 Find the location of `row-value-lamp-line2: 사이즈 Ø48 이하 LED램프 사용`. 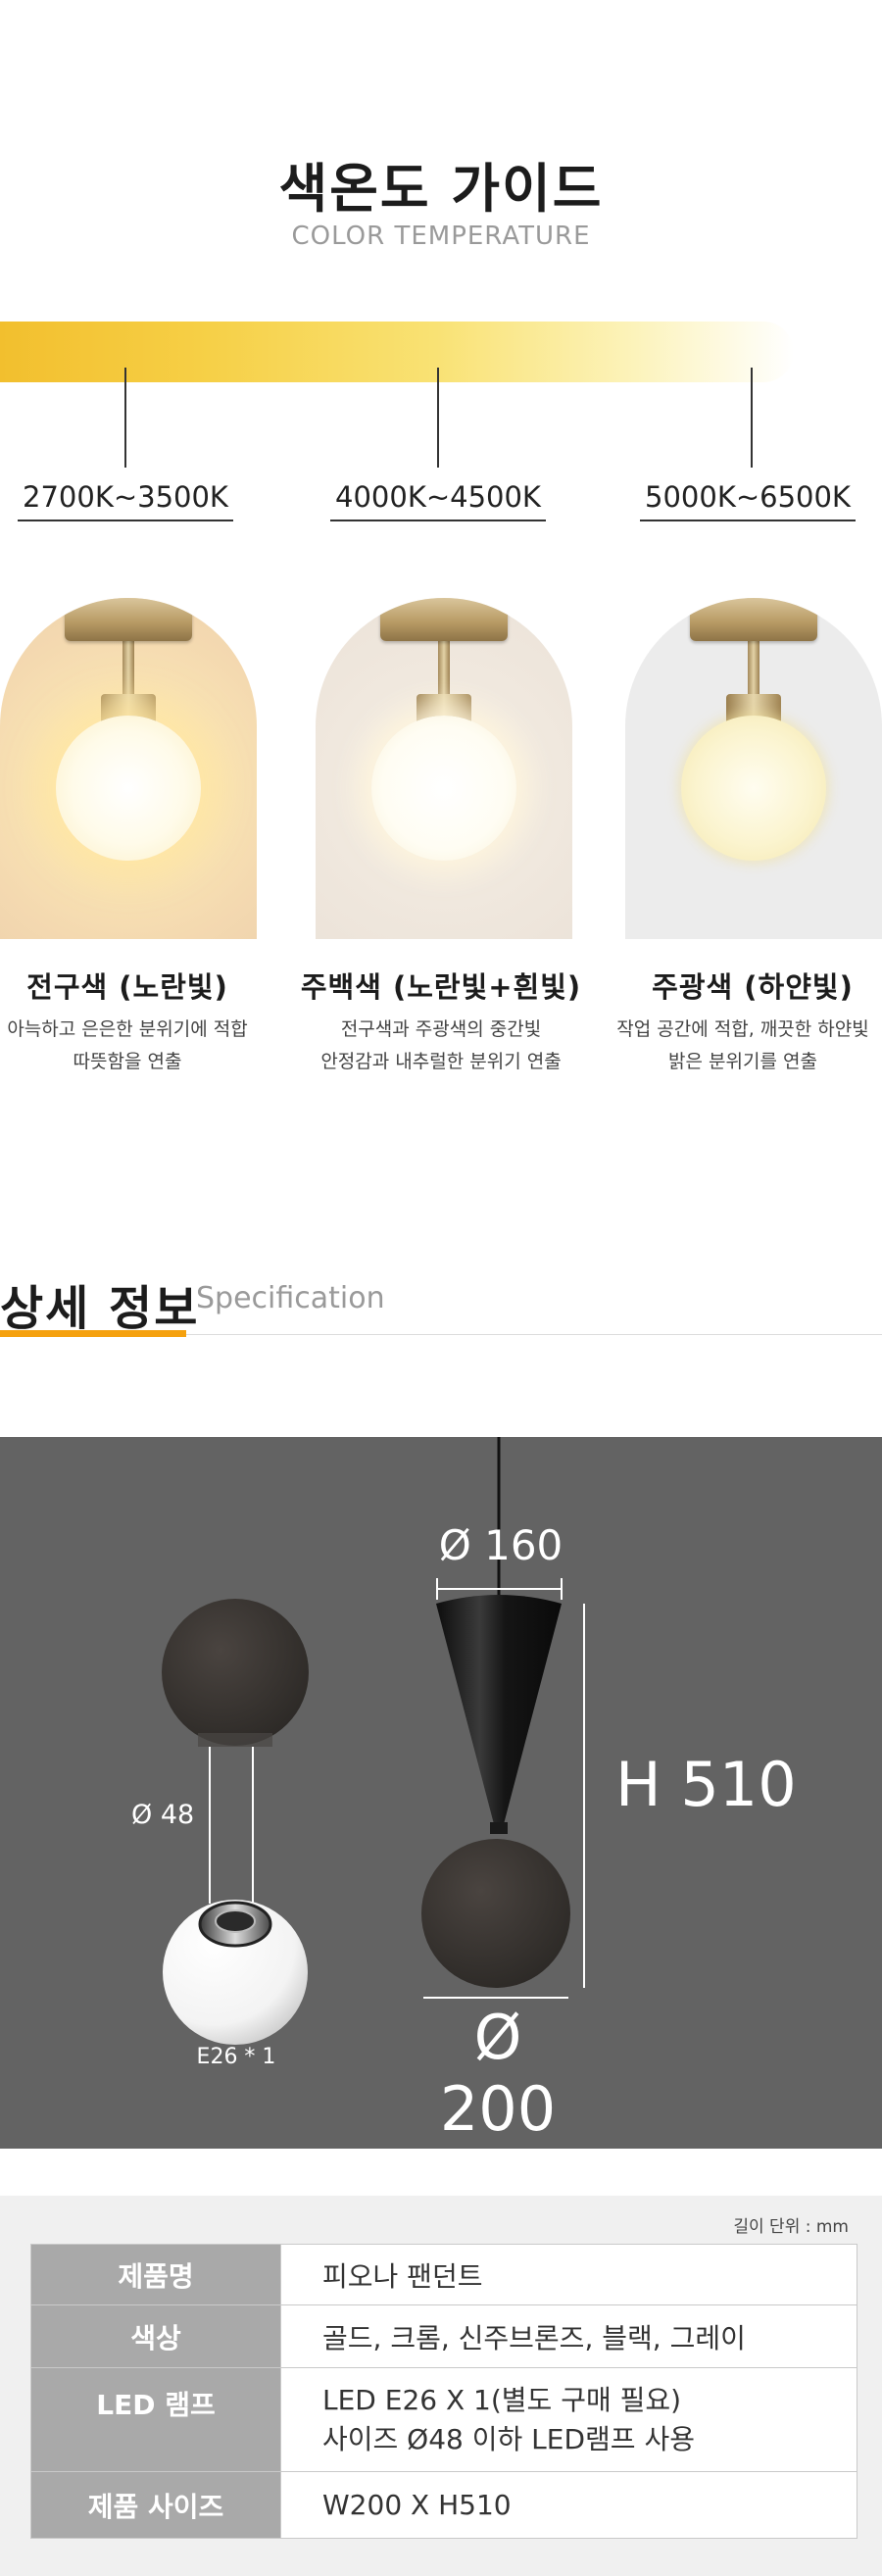

row-value-lamp-line2: 사이즈 Ø48 이하 LED램프 사용 is located at coordinates (508, 2438).